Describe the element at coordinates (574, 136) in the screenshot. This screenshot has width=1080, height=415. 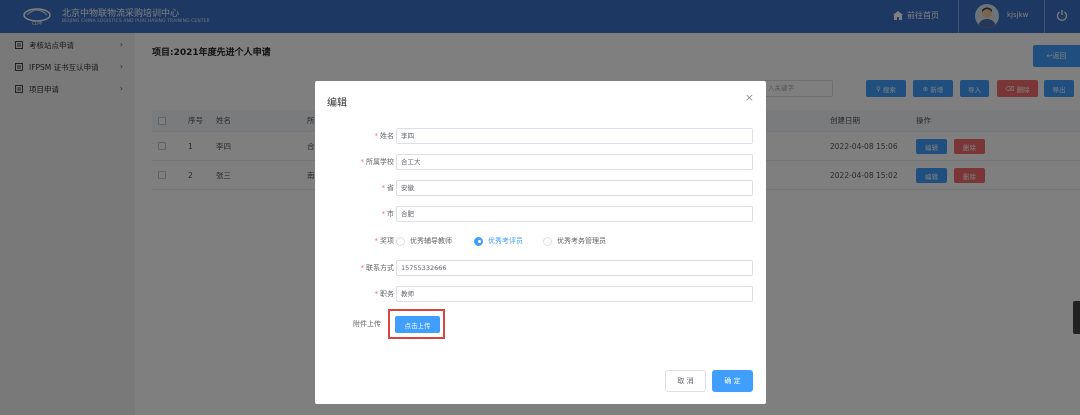
I see `name-field: 李四` at that location.